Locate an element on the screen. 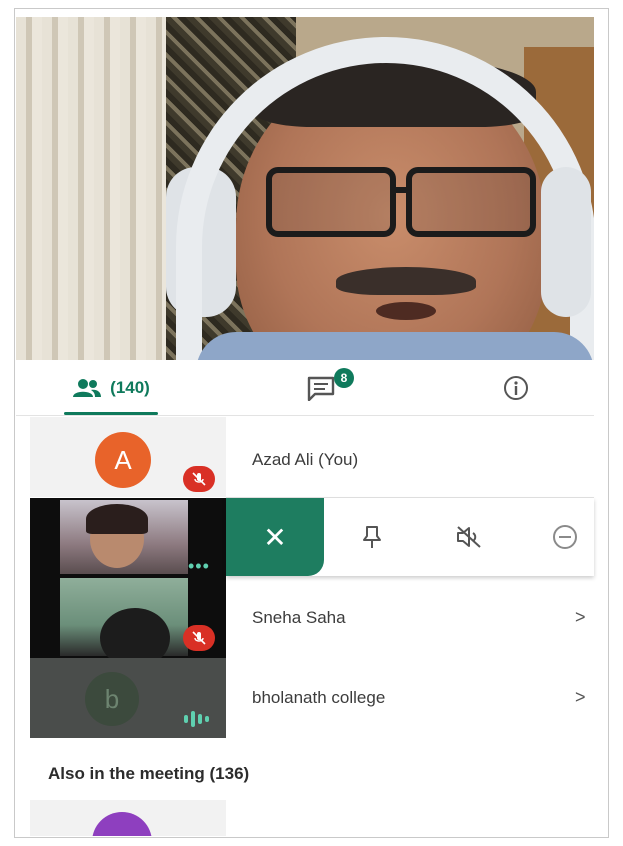 The height and width of the screenshot is (846, 623). person-hair is located at coordinates (117, 519).